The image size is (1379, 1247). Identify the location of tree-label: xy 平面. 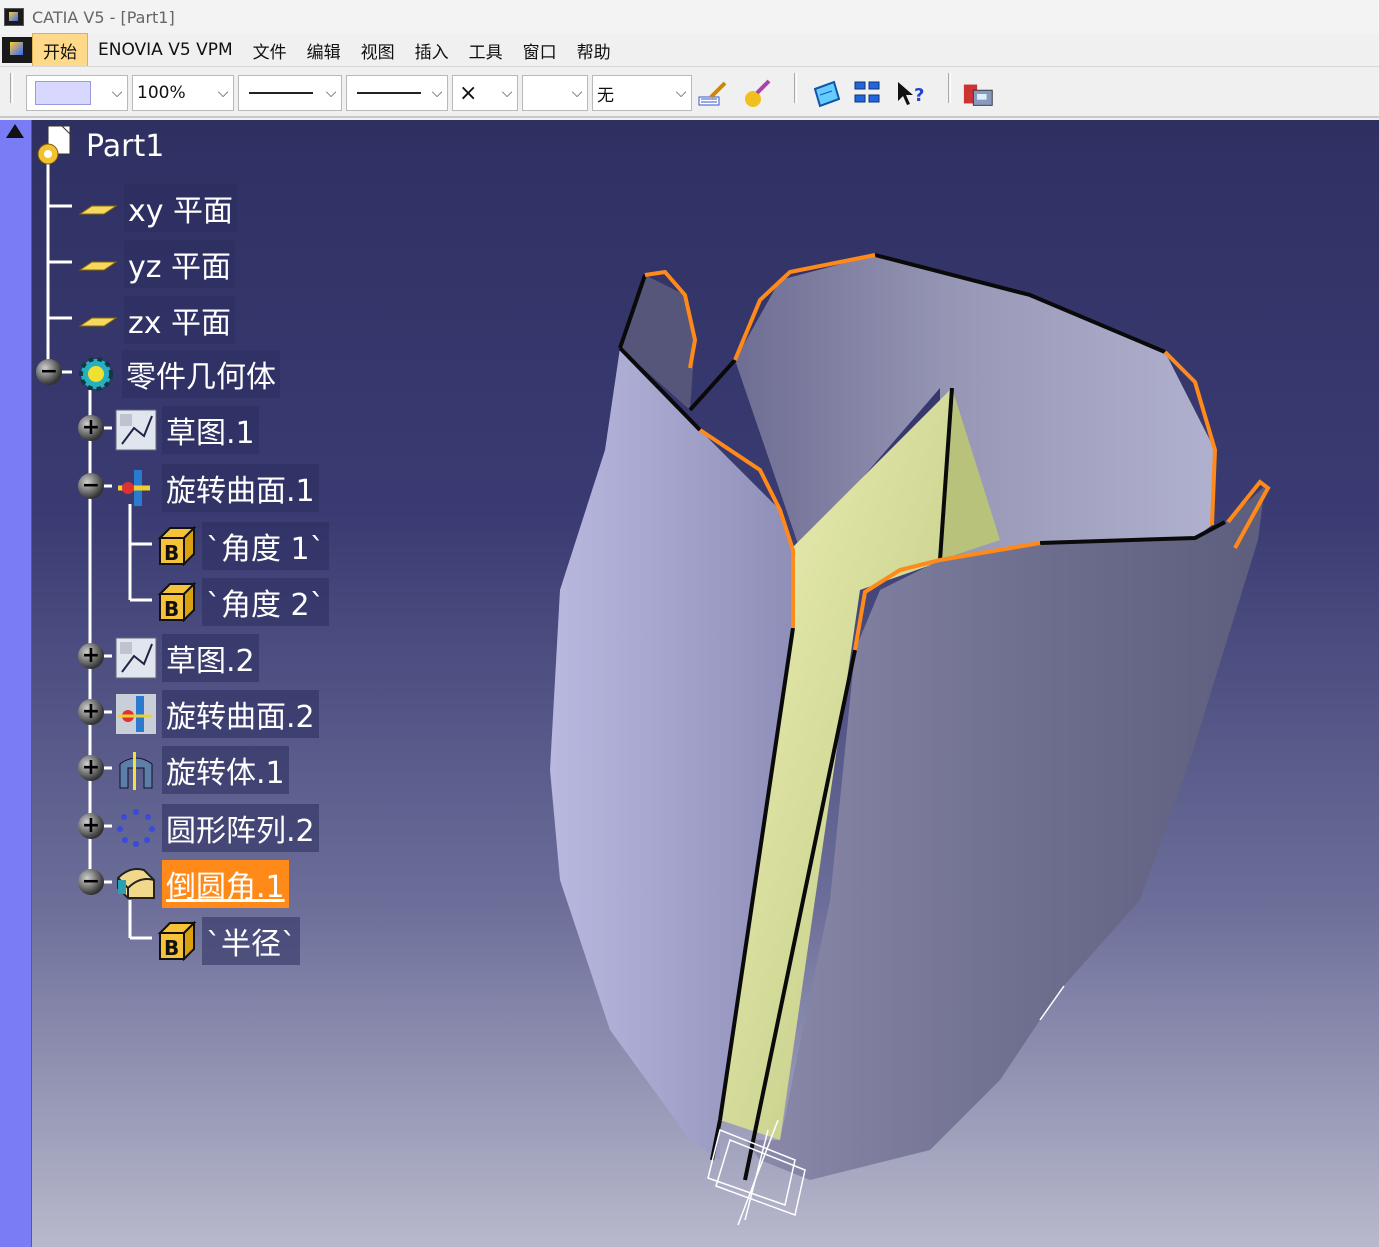
(181, 208).